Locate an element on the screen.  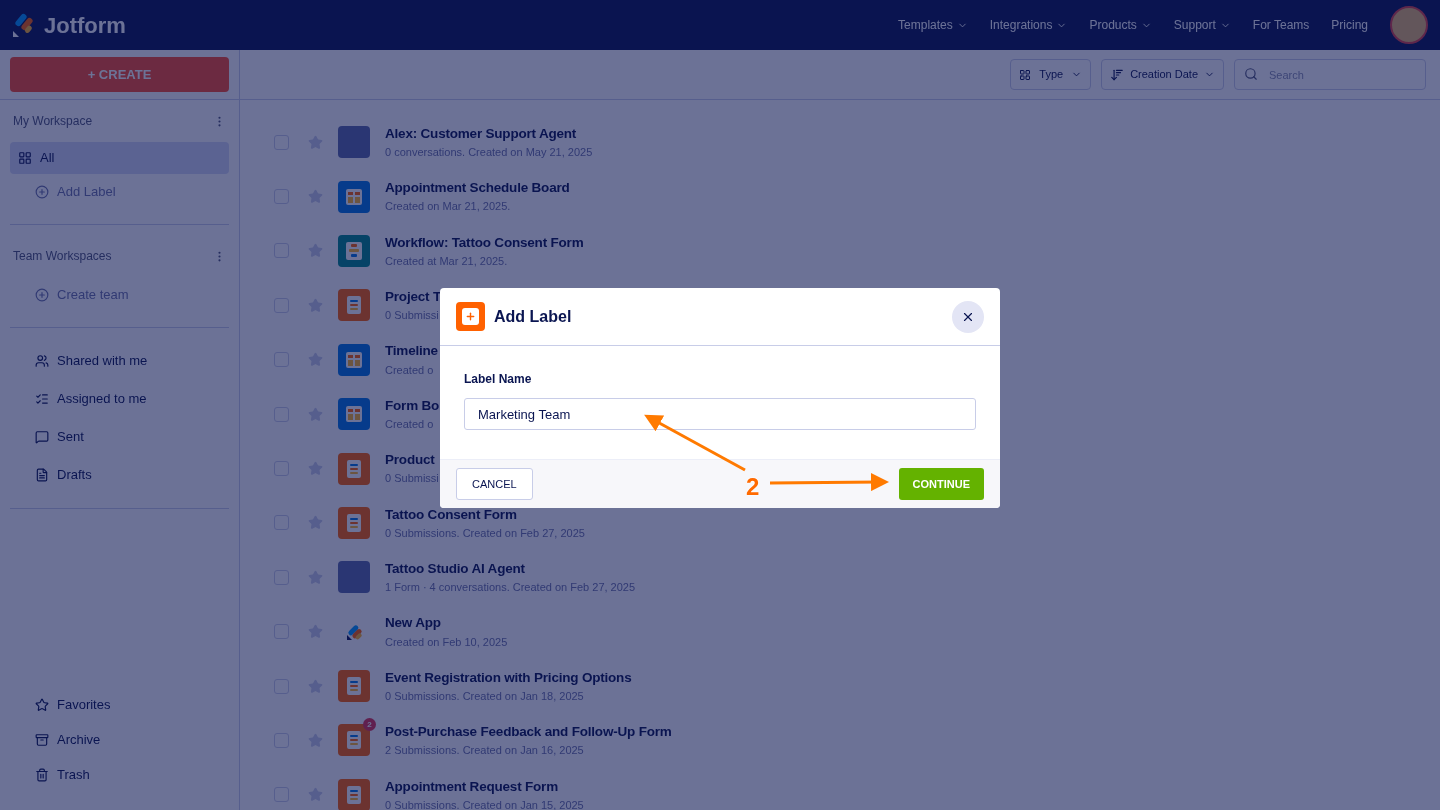
item-title: Tattoo Consent Form is located at coordinates (485, 514).